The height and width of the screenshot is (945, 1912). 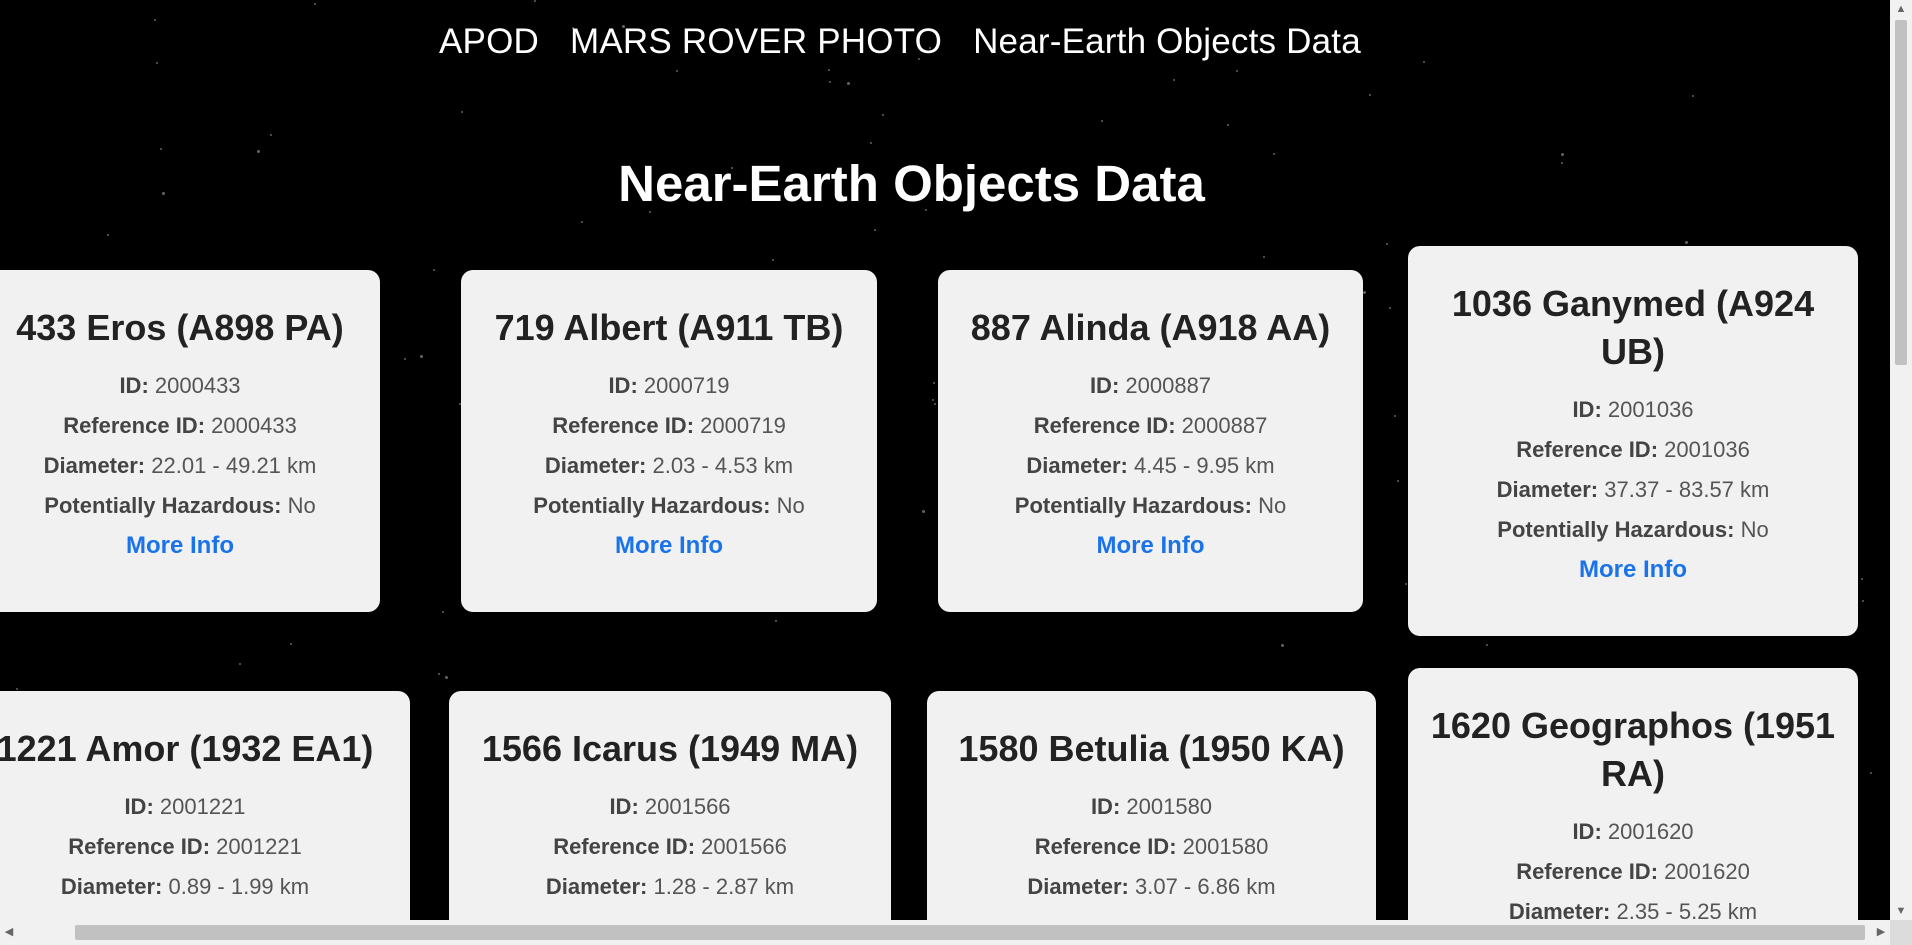 I want to click on scrollbar-corner, so click(x=1901, y=932).